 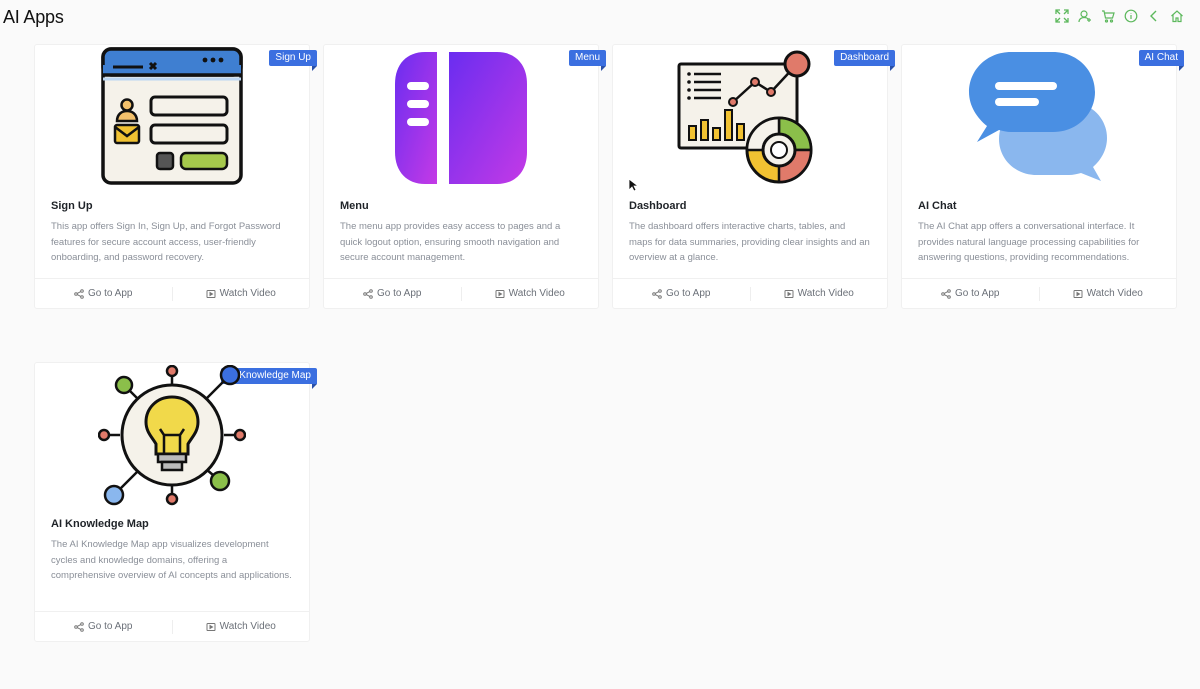 I want to click on ai-chat-illustration, so click(x=1039, y=117).